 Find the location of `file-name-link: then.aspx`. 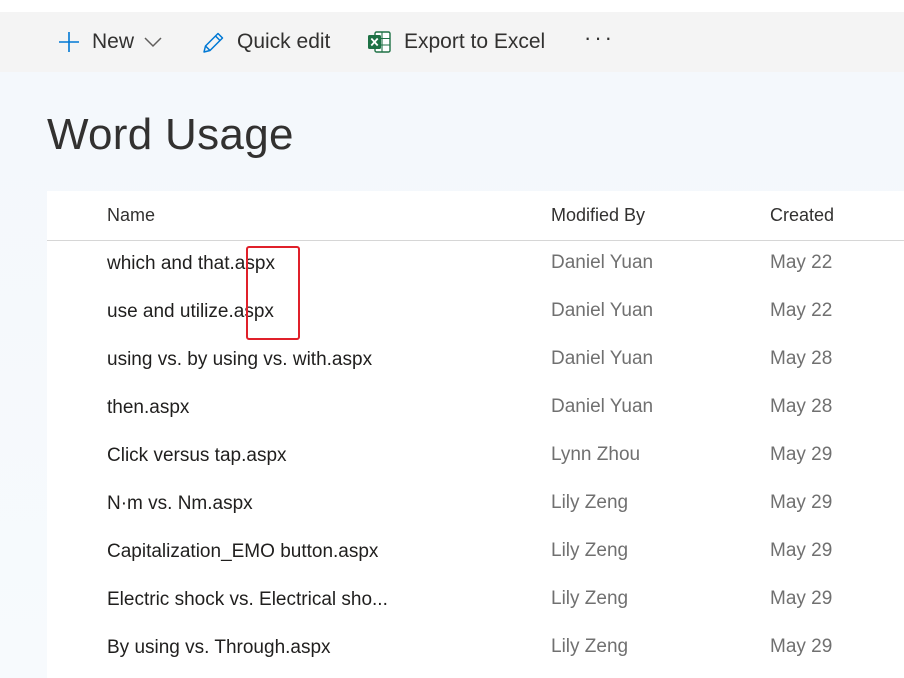

file-name-link: then.aspx is located at coordinates (148, 408).